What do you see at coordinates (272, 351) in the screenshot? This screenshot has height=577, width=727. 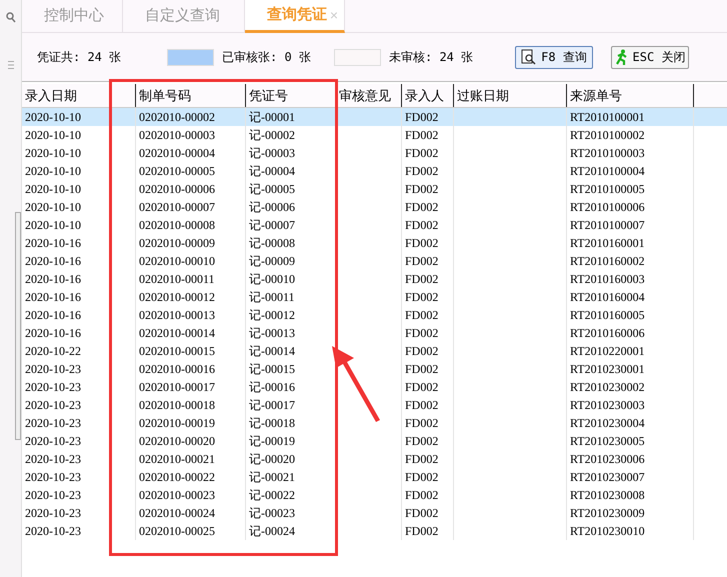 I see `table-cell-text: 记-00014` at bounding box center [272, 351].